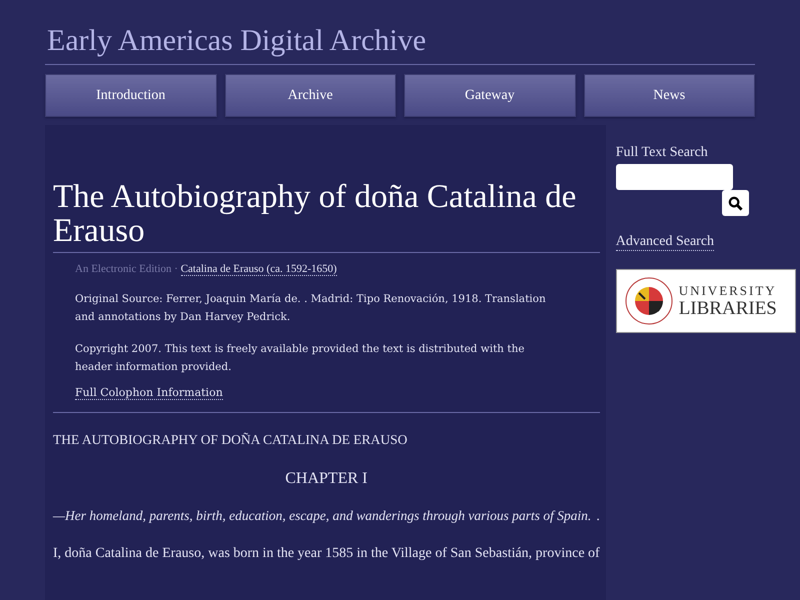 This screenshot has height=600, width=800. What do you see at coordinates (490, 95) in the screenshot?
I see `nav-button: Gateway` at bounding box center [490, 95].